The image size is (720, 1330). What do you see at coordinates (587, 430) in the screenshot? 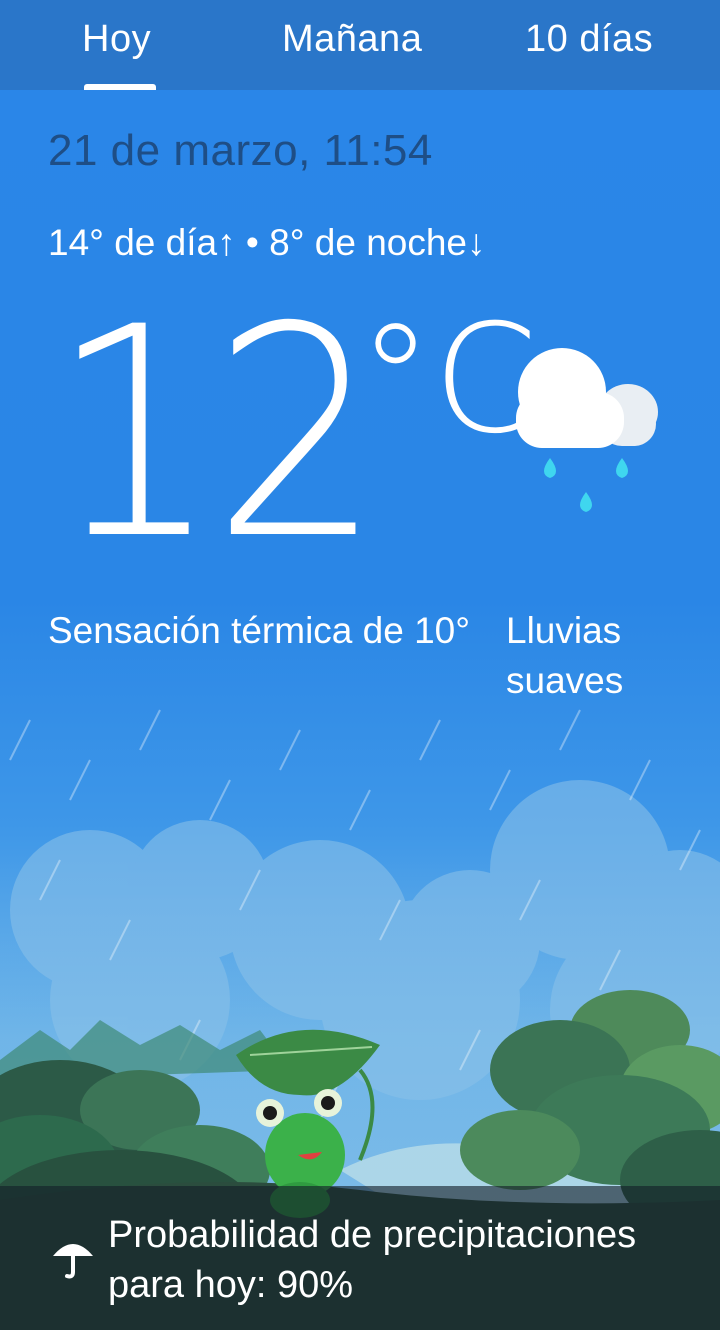
I see `cloud-rain-icon` at bounding box center [587, 430].